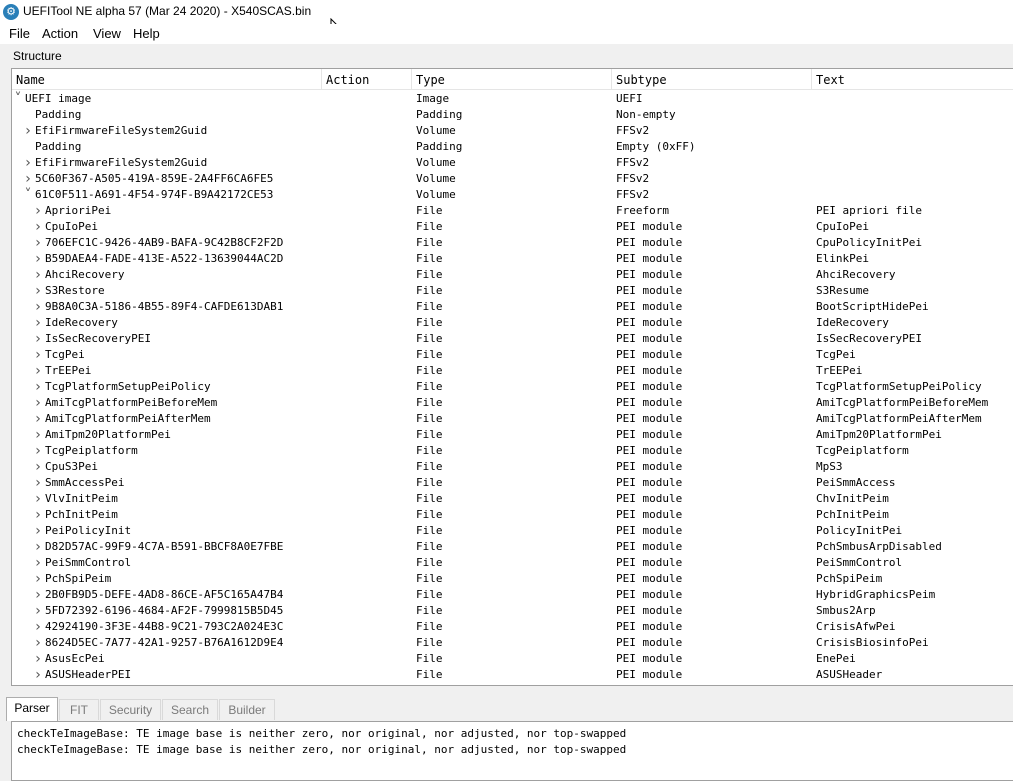 This screenshot has width=1013, height=781. What do you see at coordinates (512, 515) in the screenshot?
I see `tree-row: › PchInitPeim File PEI module PchInitPeim` at bounding box center [512, 515].